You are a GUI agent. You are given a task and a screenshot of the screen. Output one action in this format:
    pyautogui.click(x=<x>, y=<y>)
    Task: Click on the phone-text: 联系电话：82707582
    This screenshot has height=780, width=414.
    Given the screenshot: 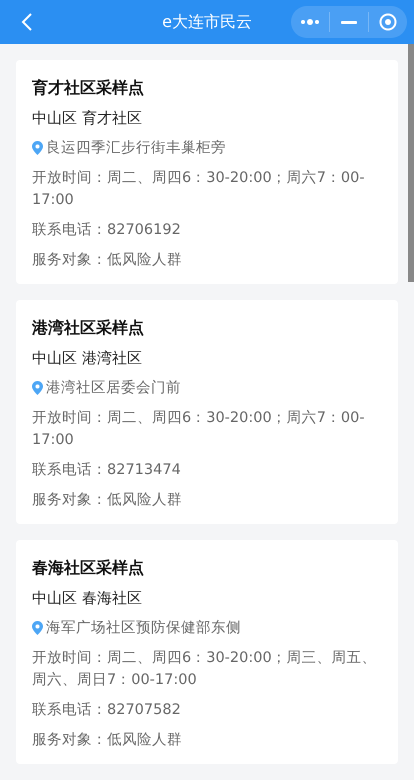 What is the action you would take?
    pyautogui.click(x=107, y=710)
    